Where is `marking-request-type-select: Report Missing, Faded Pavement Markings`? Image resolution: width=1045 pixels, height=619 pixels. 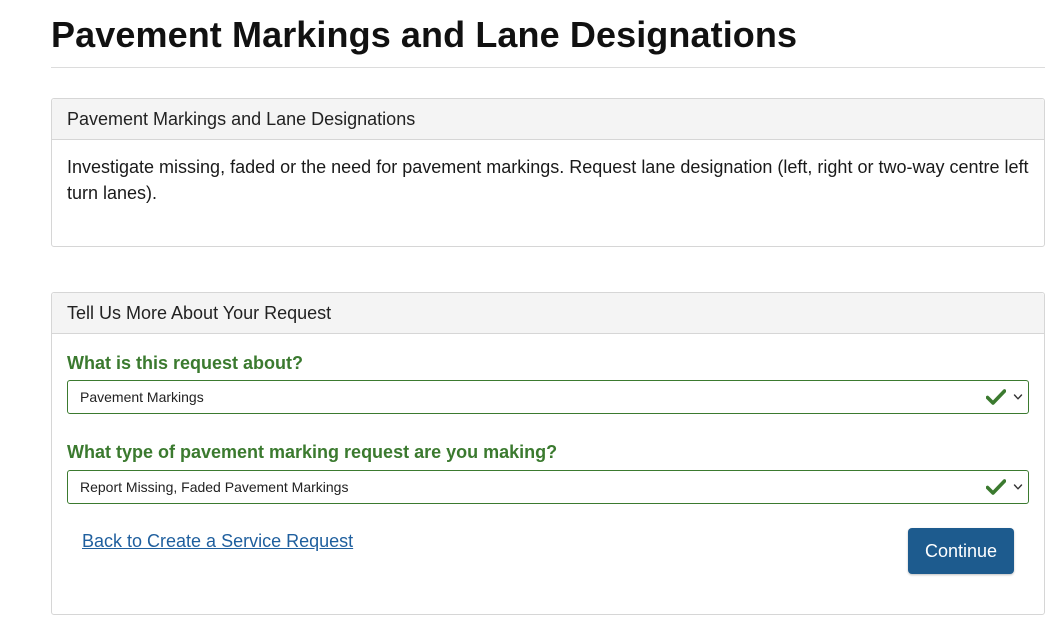
marking-request-type-select: Report Missing, Faded Pavement Markings is located at coordinates (548, 487).